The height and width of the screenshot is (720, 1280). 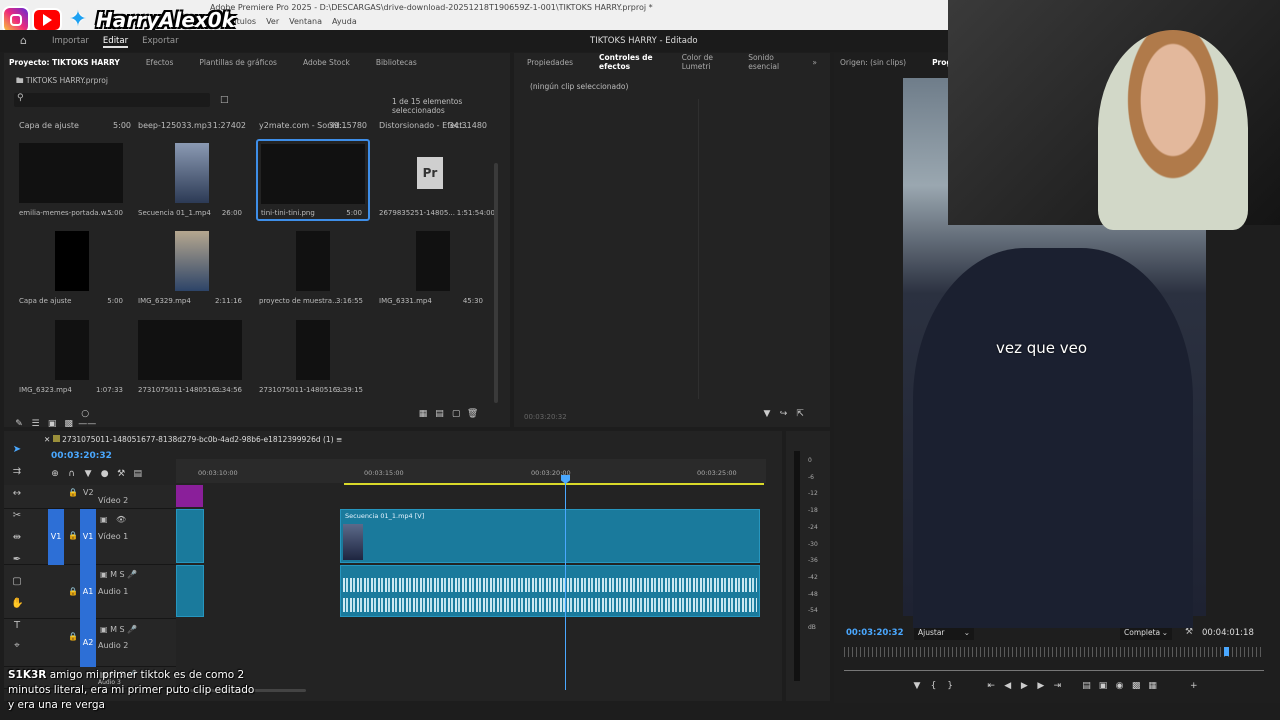 I want to click on rectangle-icon: ▢, so click(x=17, y=582).